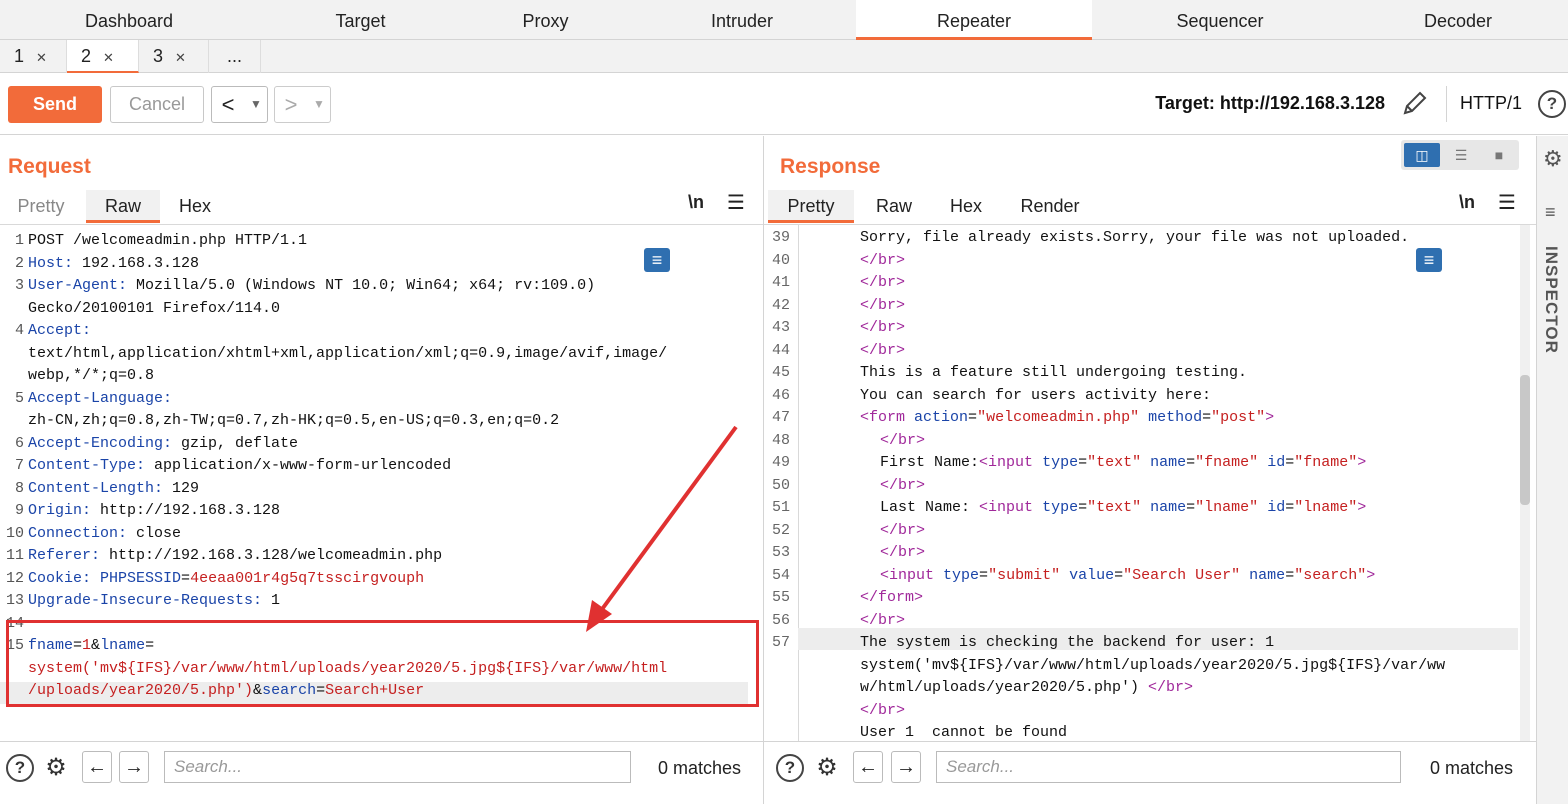  What do you see at coordinates (662, 528) in the screenshot?
I see `annotation-arrow` at bounding box center [662, 528].